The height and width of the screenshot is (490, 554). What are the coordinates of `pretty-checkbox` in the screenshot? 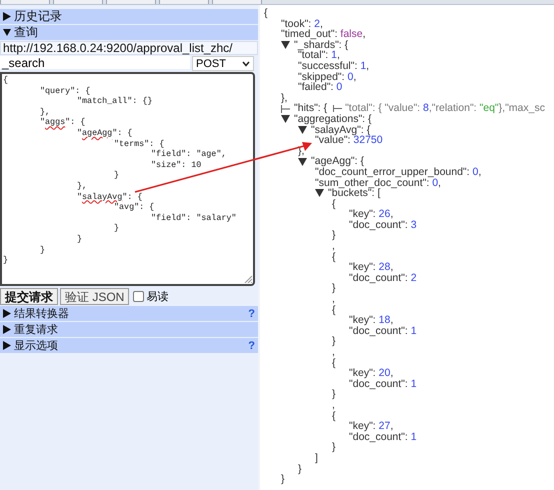 It's located at (138, 296).